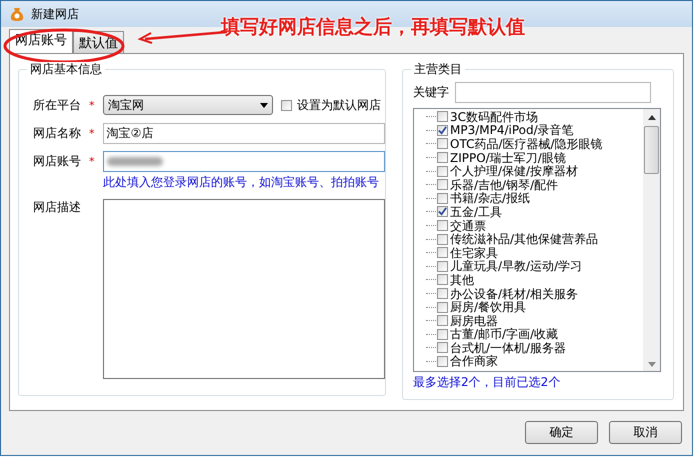 The width and height of the screenshot is (695, 458). Describe the element at coordinates (651, 240) in the screenshot. I see `scrollbar` at that location.